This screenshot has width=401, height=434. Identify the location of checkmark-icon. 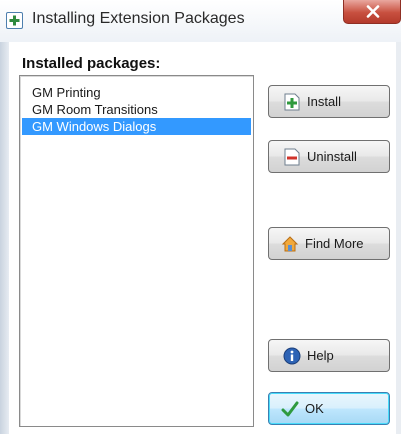
(290, 409).